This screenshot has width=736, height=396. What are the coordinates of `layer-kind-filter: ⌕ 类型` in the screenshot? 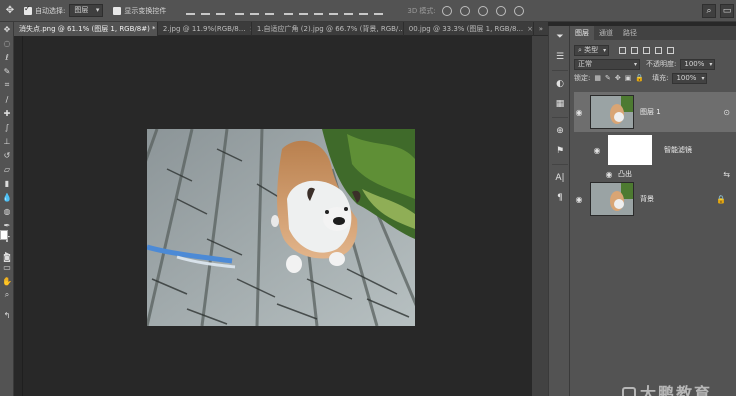 It's located at (592, 50).